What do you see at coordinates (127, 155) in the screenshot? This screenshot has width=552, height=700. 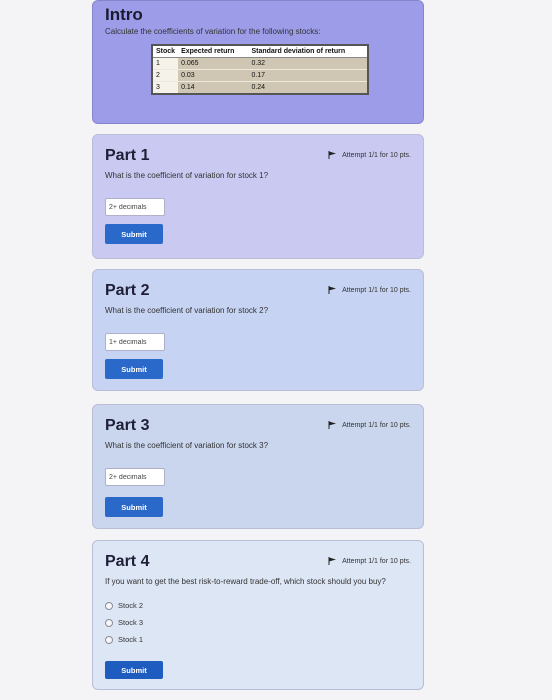 I see `part-title: Part 1` at bounding box center [127, 155].